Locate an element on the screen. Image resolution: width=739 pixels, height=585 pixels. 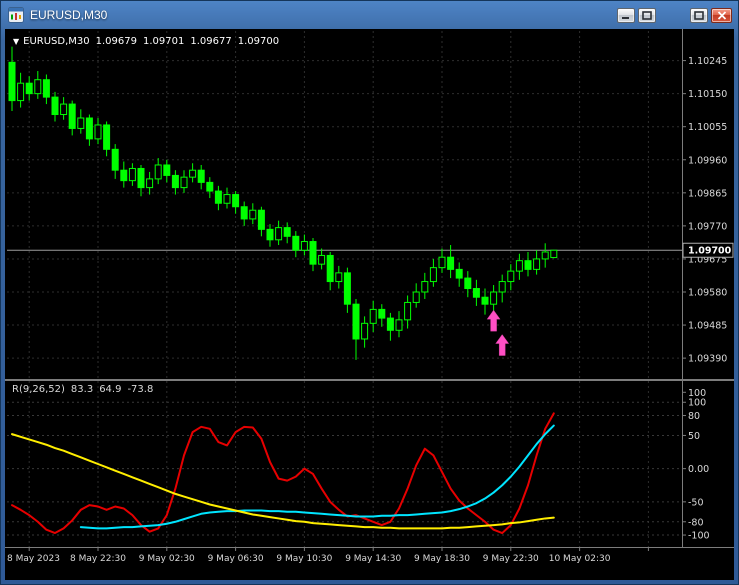
close-icon is located at coordinates (721, 15).